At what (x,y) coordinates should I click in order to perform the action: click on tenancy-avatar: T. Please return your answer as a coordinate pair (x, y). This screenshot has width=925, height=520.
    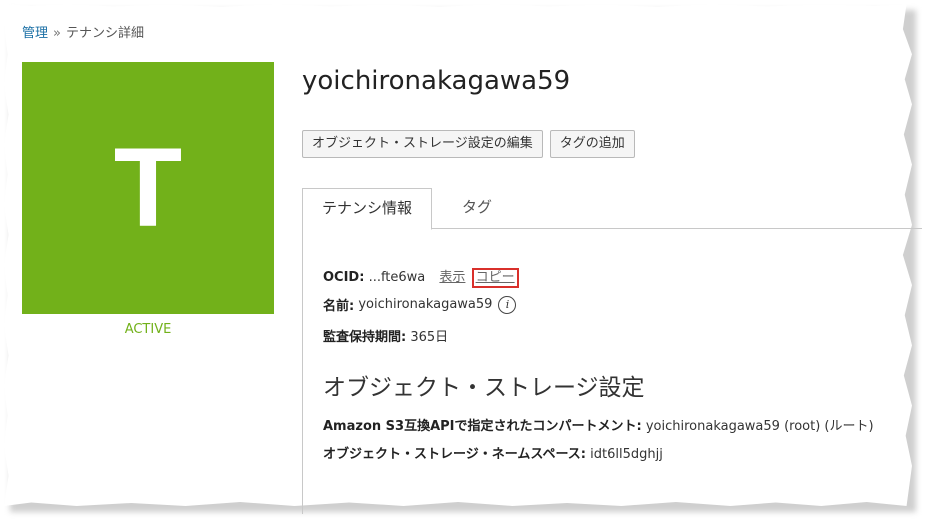
    Looking at the image, I should click on (148, 188).